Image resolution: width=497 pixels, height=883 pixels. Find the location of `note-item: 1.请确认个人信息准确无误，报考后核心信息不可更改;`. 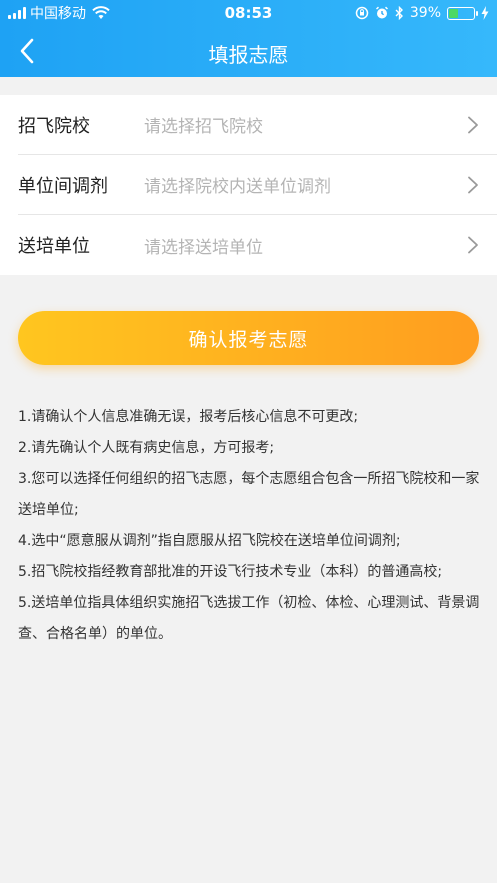

note-item: 1.请确认个人信息准确无误，报考后核心信息不可更改; is located at coordinates (188, 417).